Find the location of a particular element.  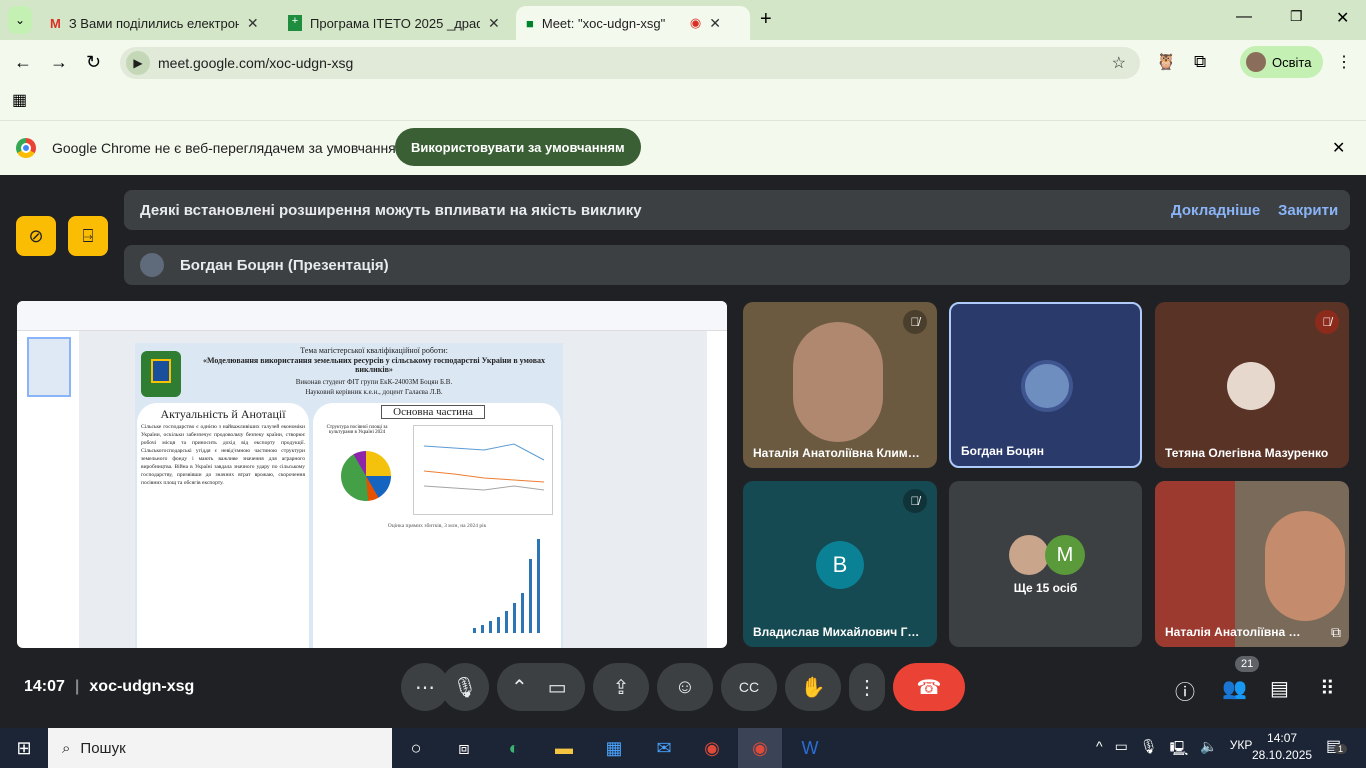

set-default-button: Використовувати за умовчанням is located at coordinates (518, 147).